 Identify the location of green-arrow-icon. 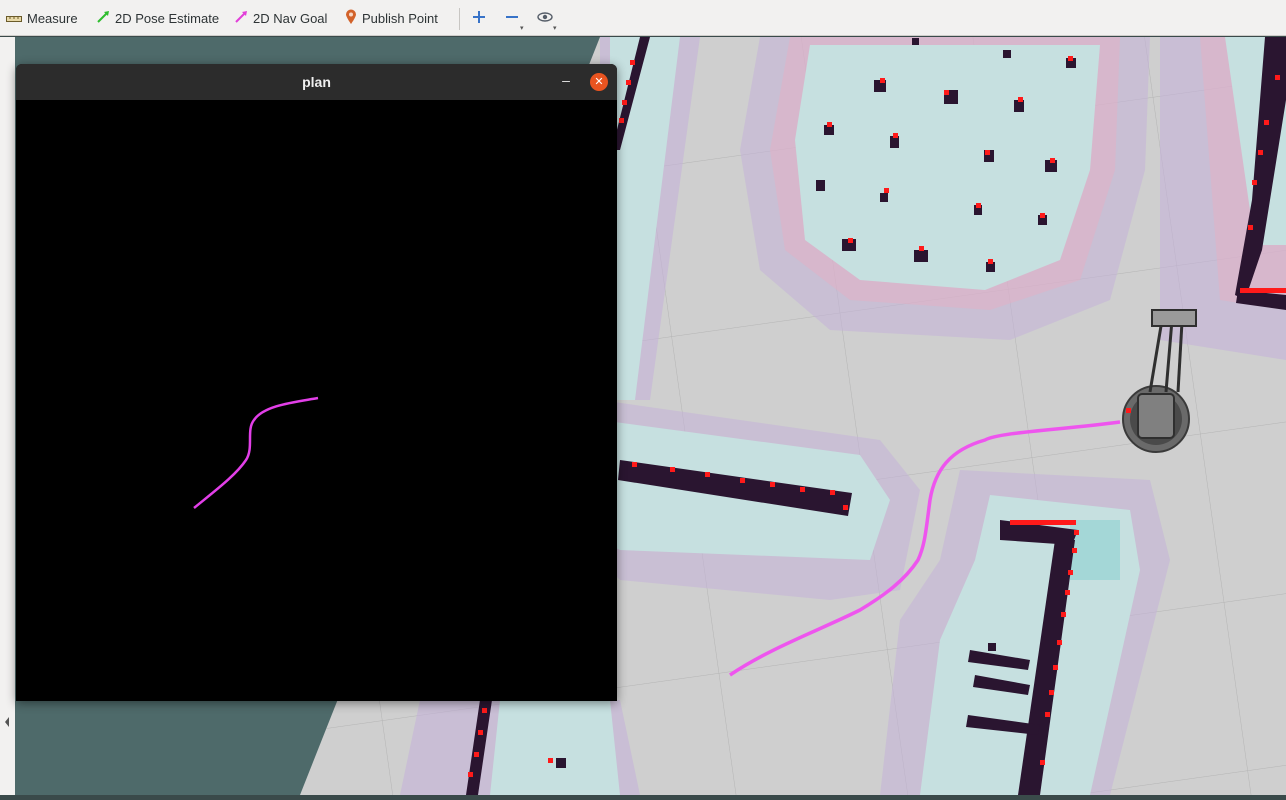
(103, 18).